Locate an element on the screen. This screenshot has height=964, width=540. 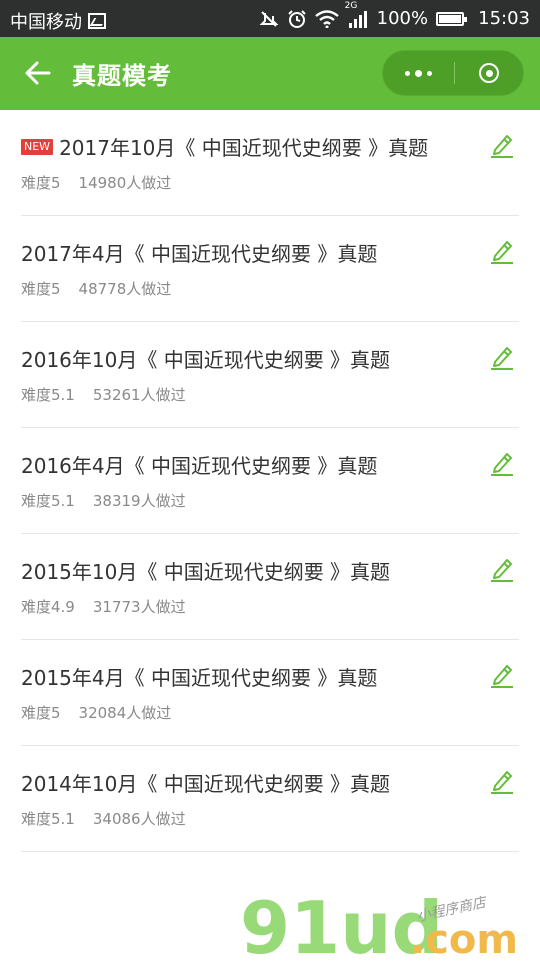
exam-meta: 难度5.1 34086人做过 is located at coordinates (103, 818).